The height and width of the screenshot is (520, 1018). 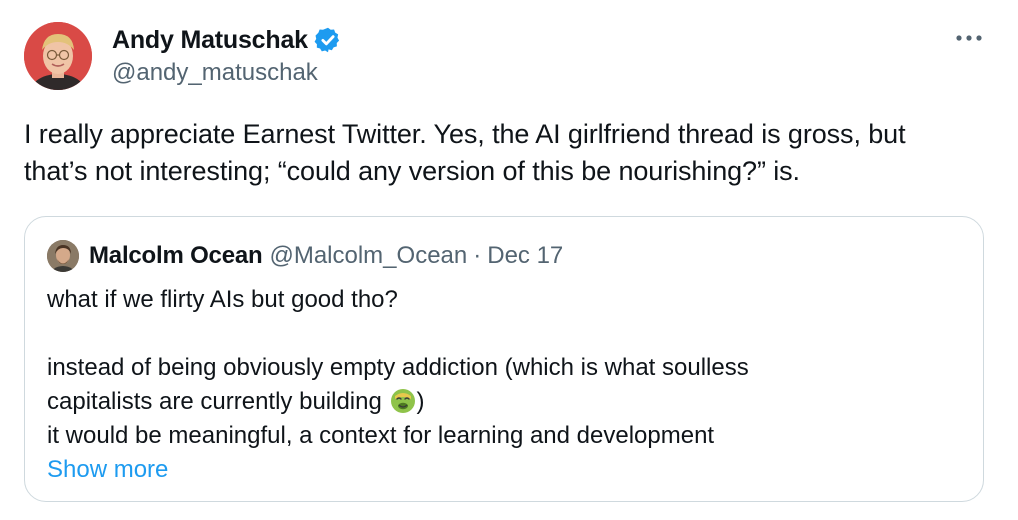 I want to click on quoted-author-avatar, so click(x=63, y=256).